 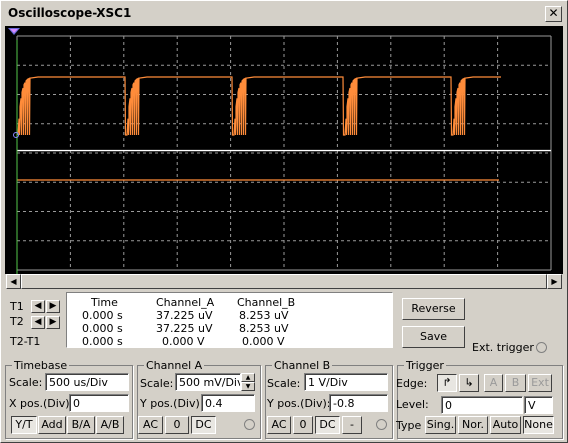 What do you see at coordinates (53, 322) in the screenshot?
I see `t2-right-arrow-icon: ▶` at bounding box center [53, 322].